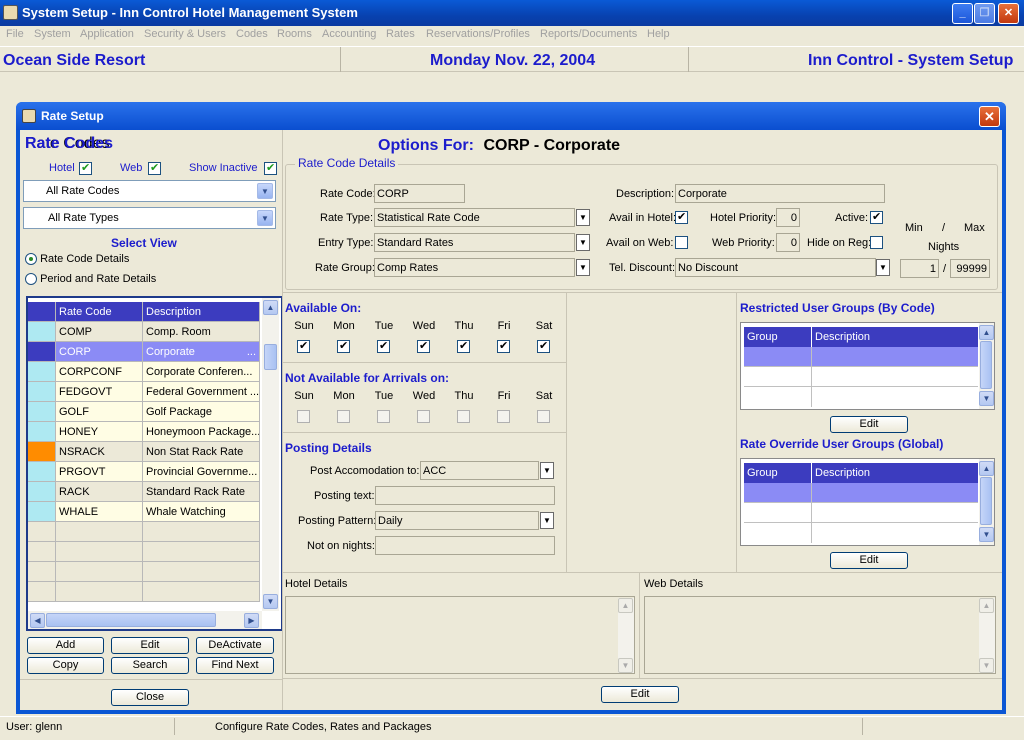  What do you see at coordinates (640, 694) in the screenshot?
I see `details-edit-button: Edit` at bounding box center [640, 694].